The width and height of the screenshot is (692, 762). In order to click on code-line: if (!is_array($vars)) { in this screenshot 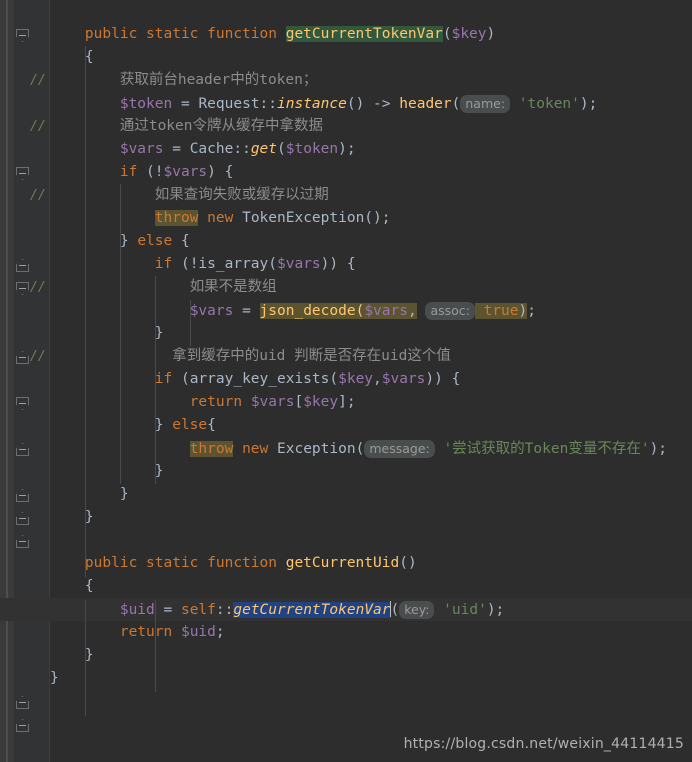, I will do `click(203, 264)`.